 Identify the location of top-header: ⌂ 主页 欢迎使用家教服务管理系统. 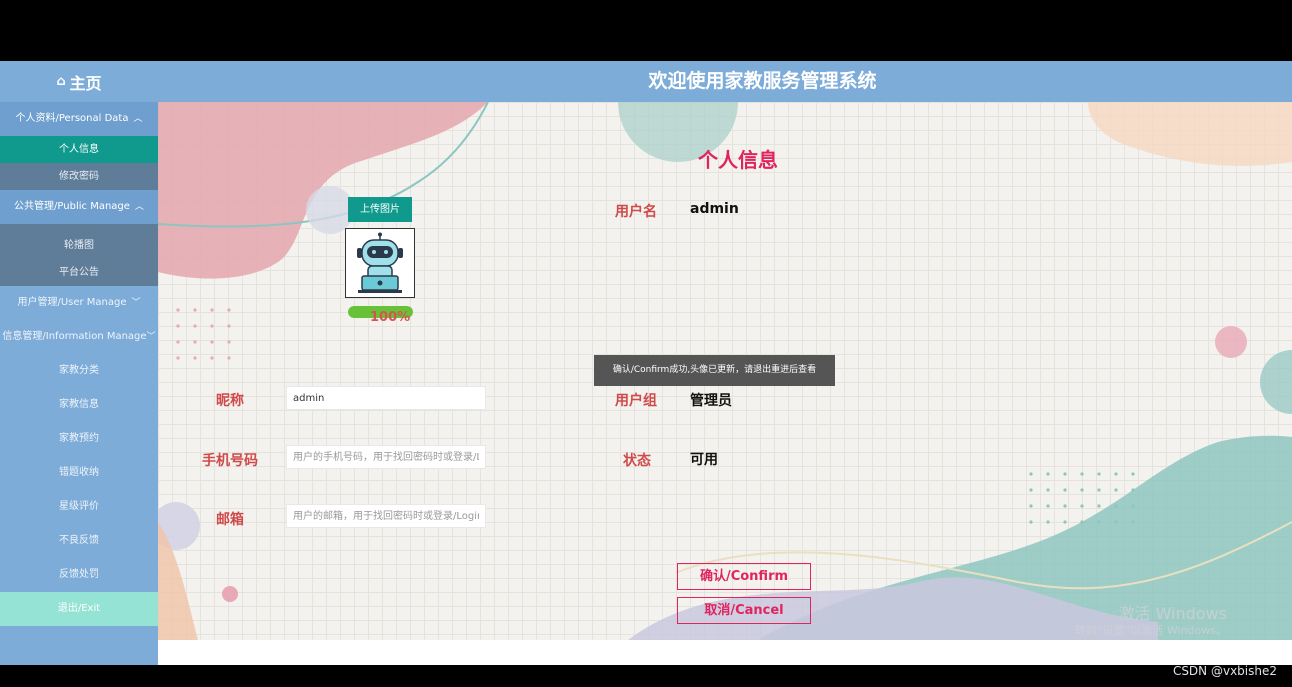
(646, 81).